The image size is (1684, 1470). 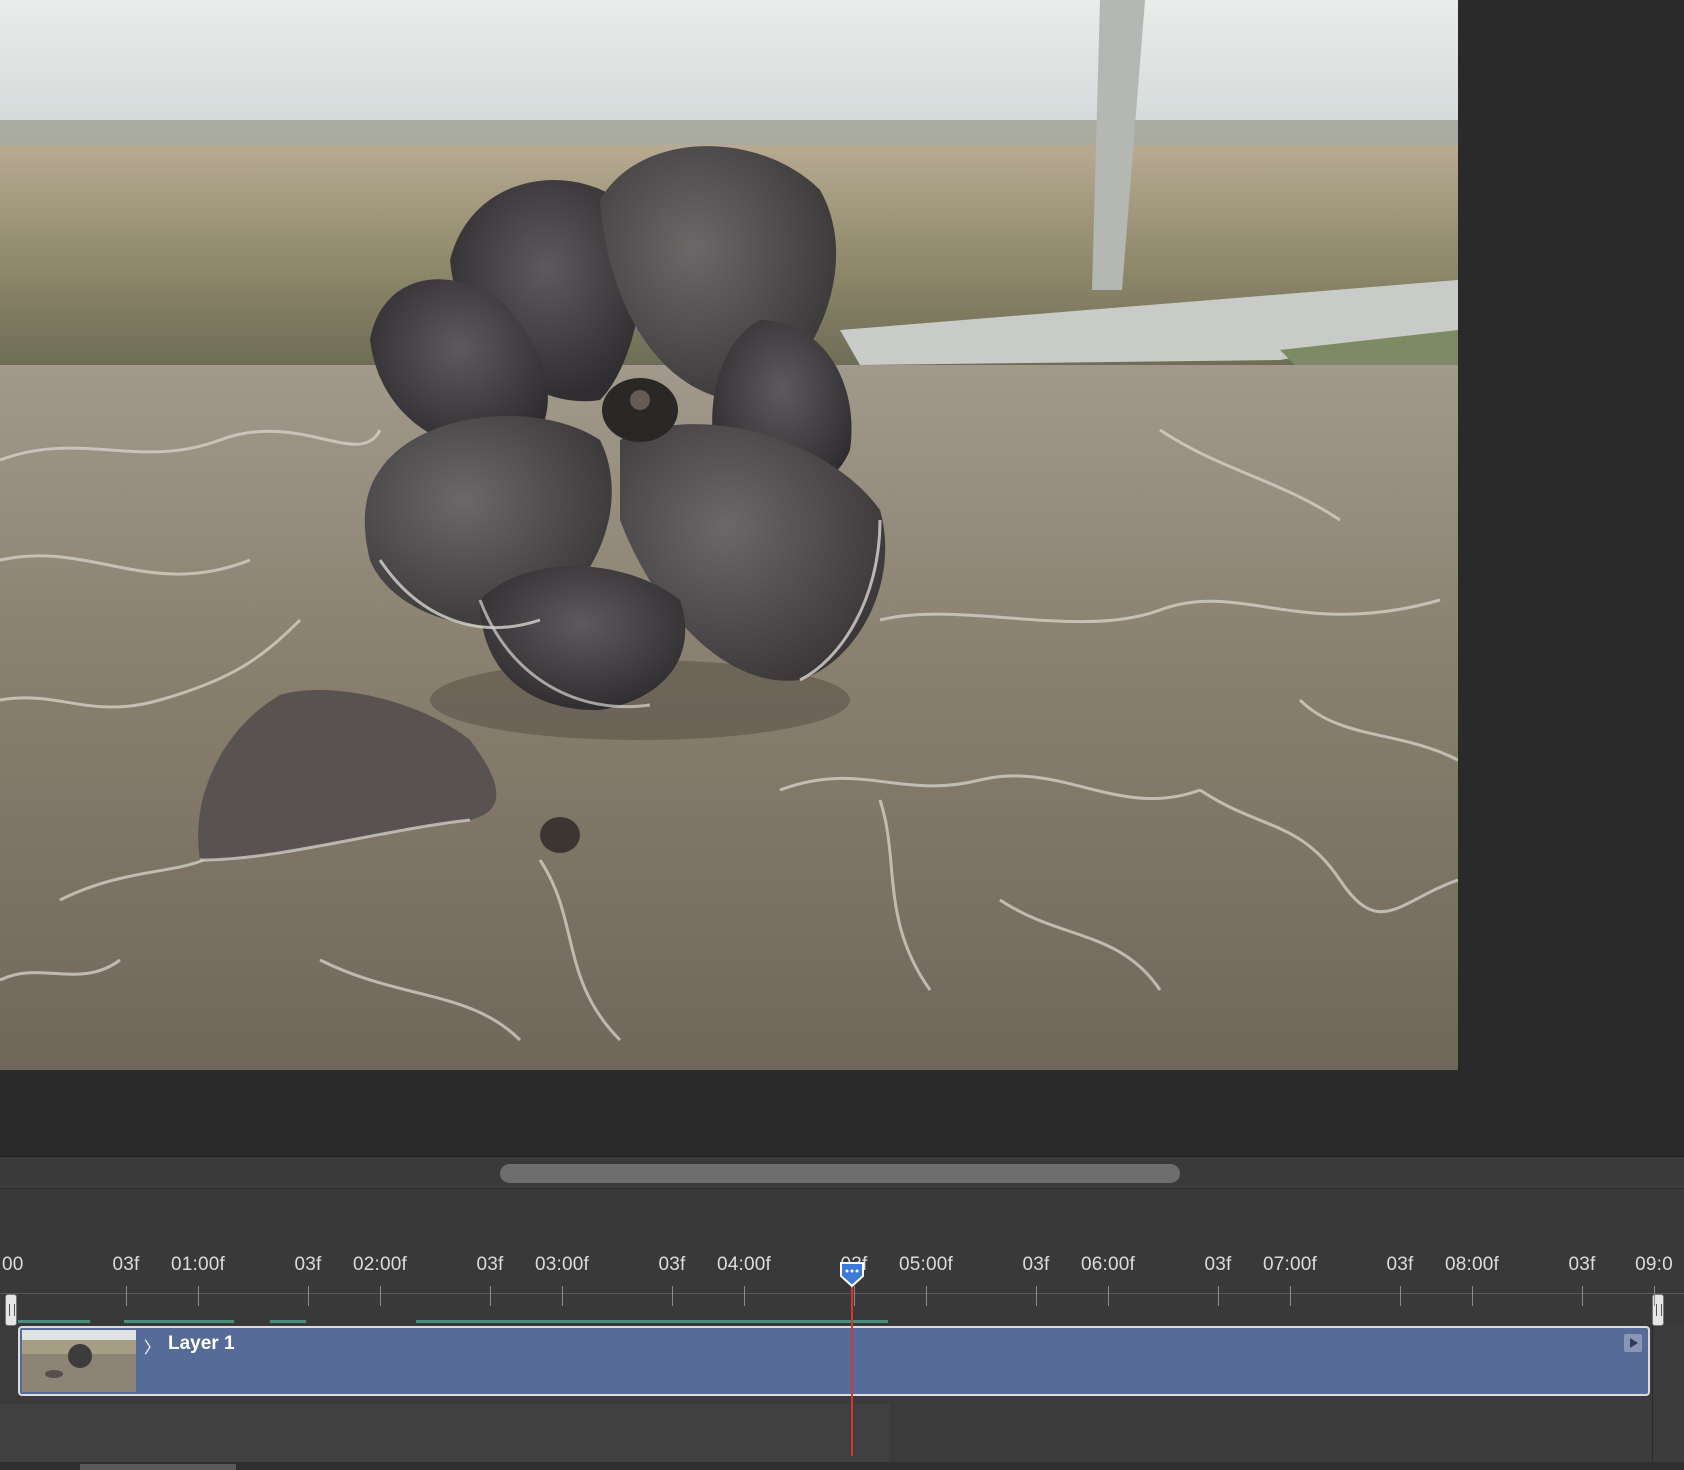 I want to click on layer-name-label: Layer 1, so click(x=201, y=1343).